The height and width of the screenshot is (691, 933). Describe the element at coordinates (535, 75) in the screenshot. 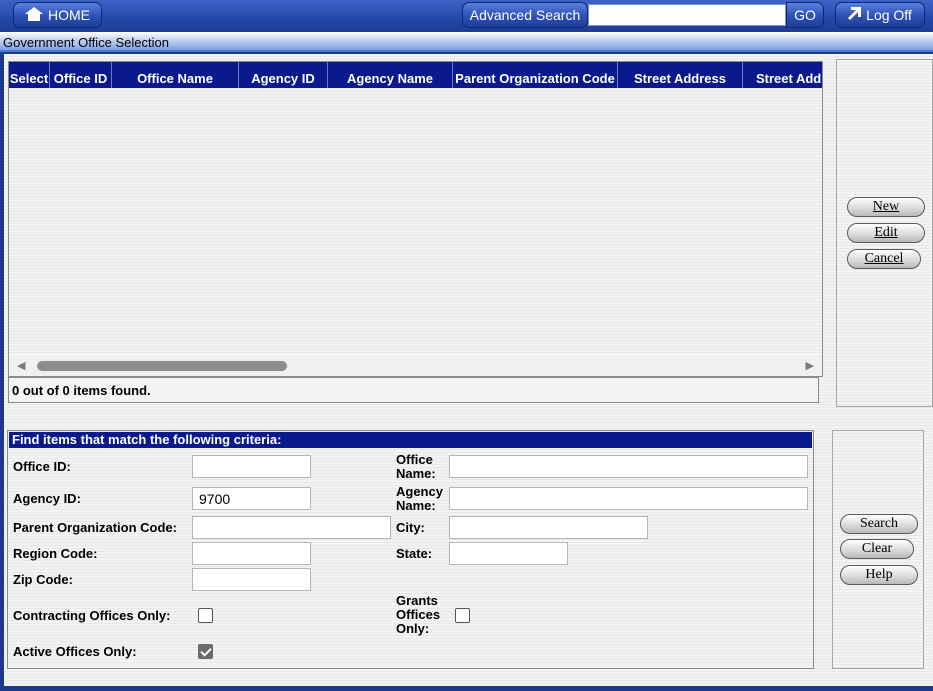

I see `col-parent-org-code: Parent Organization Code` at that location.